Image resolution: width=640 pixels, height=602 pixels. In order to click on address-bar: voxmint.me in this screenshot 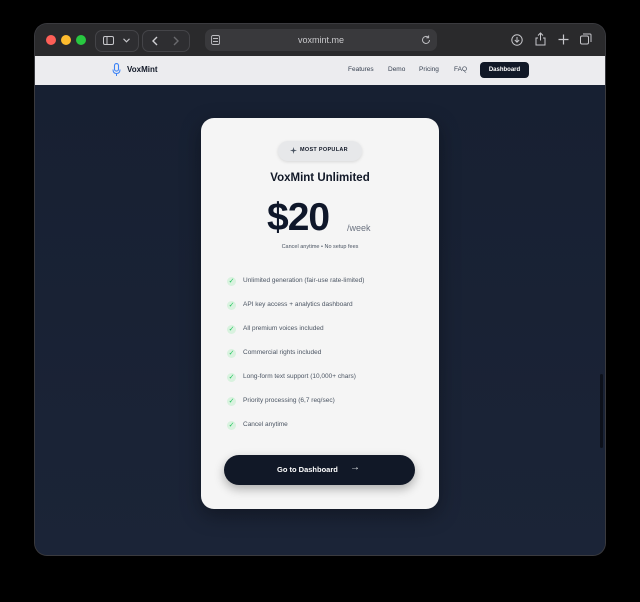, I will do `click(321, 40)`.